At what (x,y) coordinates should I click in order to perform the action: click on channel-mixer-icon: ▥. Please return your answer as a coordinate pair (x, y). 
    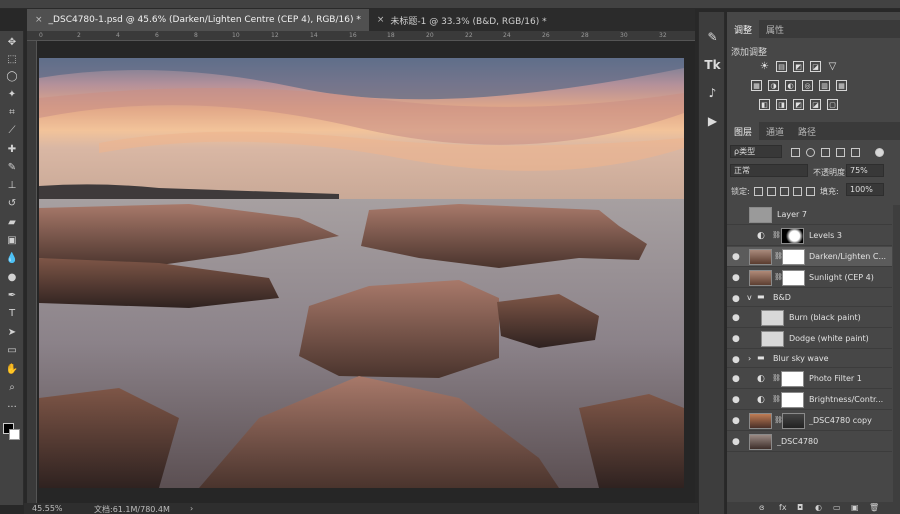
    Looking at the image, I should click on (824, 85).